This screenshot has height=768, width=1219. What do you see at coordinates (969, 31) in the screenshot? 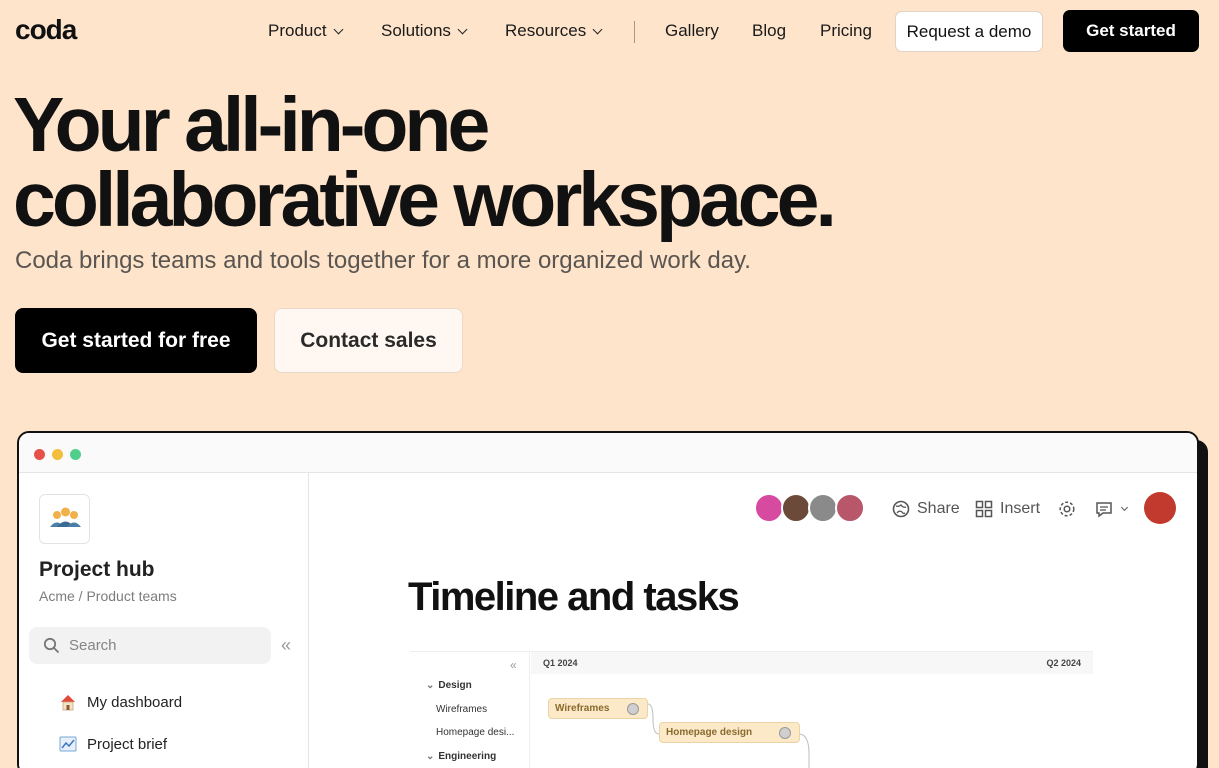
I see `request-demo-button: Request a demo` at bounding box center [969, 31].